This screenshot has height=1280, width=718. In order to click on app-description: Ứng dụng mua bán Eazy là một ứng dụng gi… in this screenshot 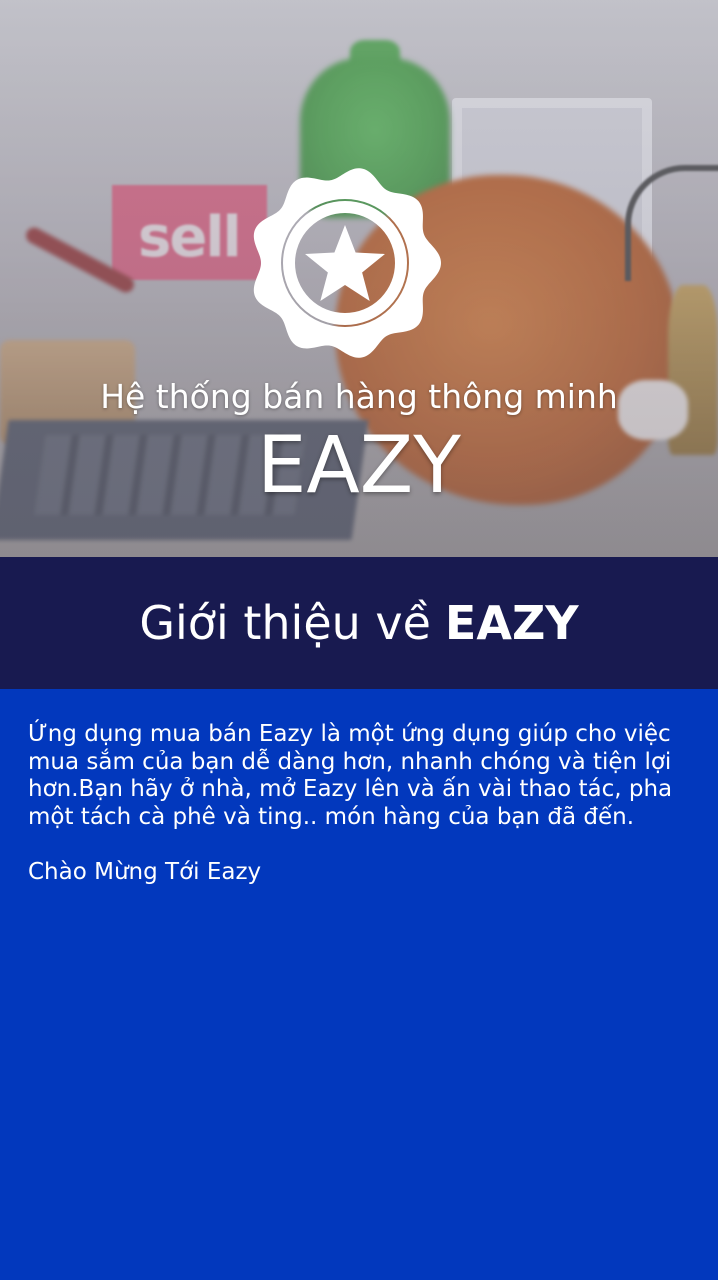, I will do `click(350, 775)`.